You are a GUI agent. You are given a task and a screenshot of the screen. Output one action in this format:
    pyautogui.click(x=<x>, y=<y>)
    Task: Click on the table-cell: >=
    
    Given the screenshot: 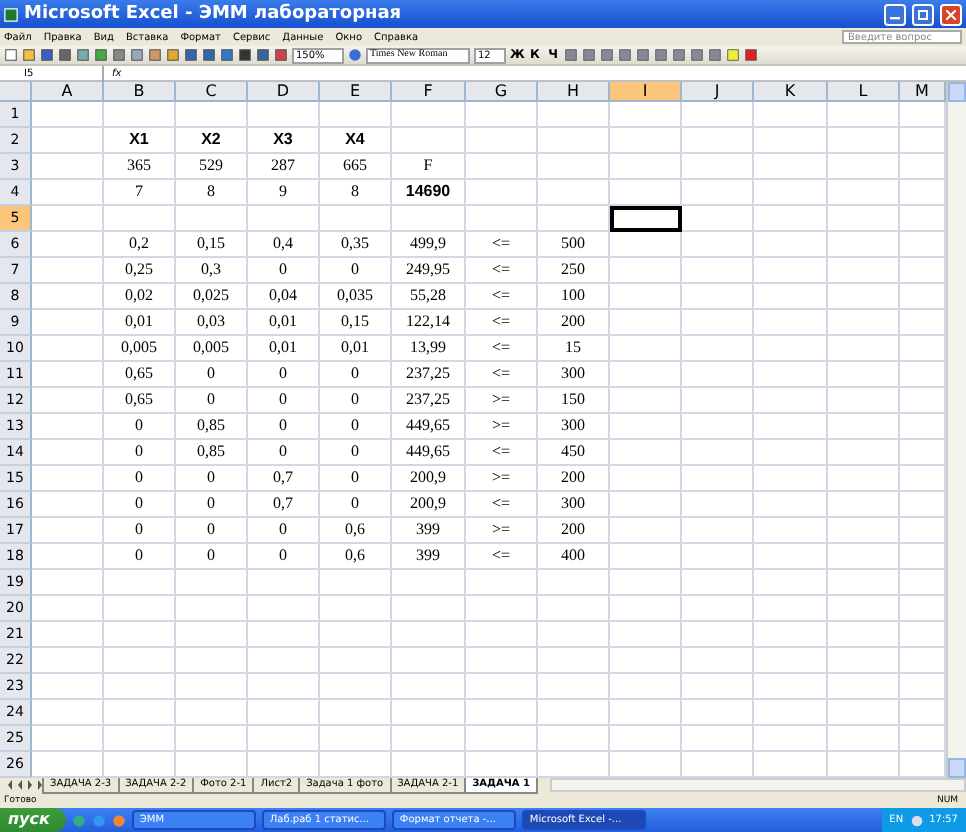 What is the action you would take?
    pyautogui.click(x=502, y=401)
    